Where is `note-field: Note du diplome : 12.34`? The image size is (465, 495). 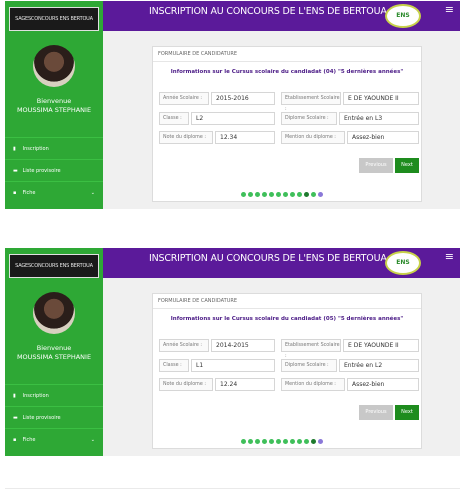 note-field: Note du diplome : 12.34 is located at coordinates (217, 137).